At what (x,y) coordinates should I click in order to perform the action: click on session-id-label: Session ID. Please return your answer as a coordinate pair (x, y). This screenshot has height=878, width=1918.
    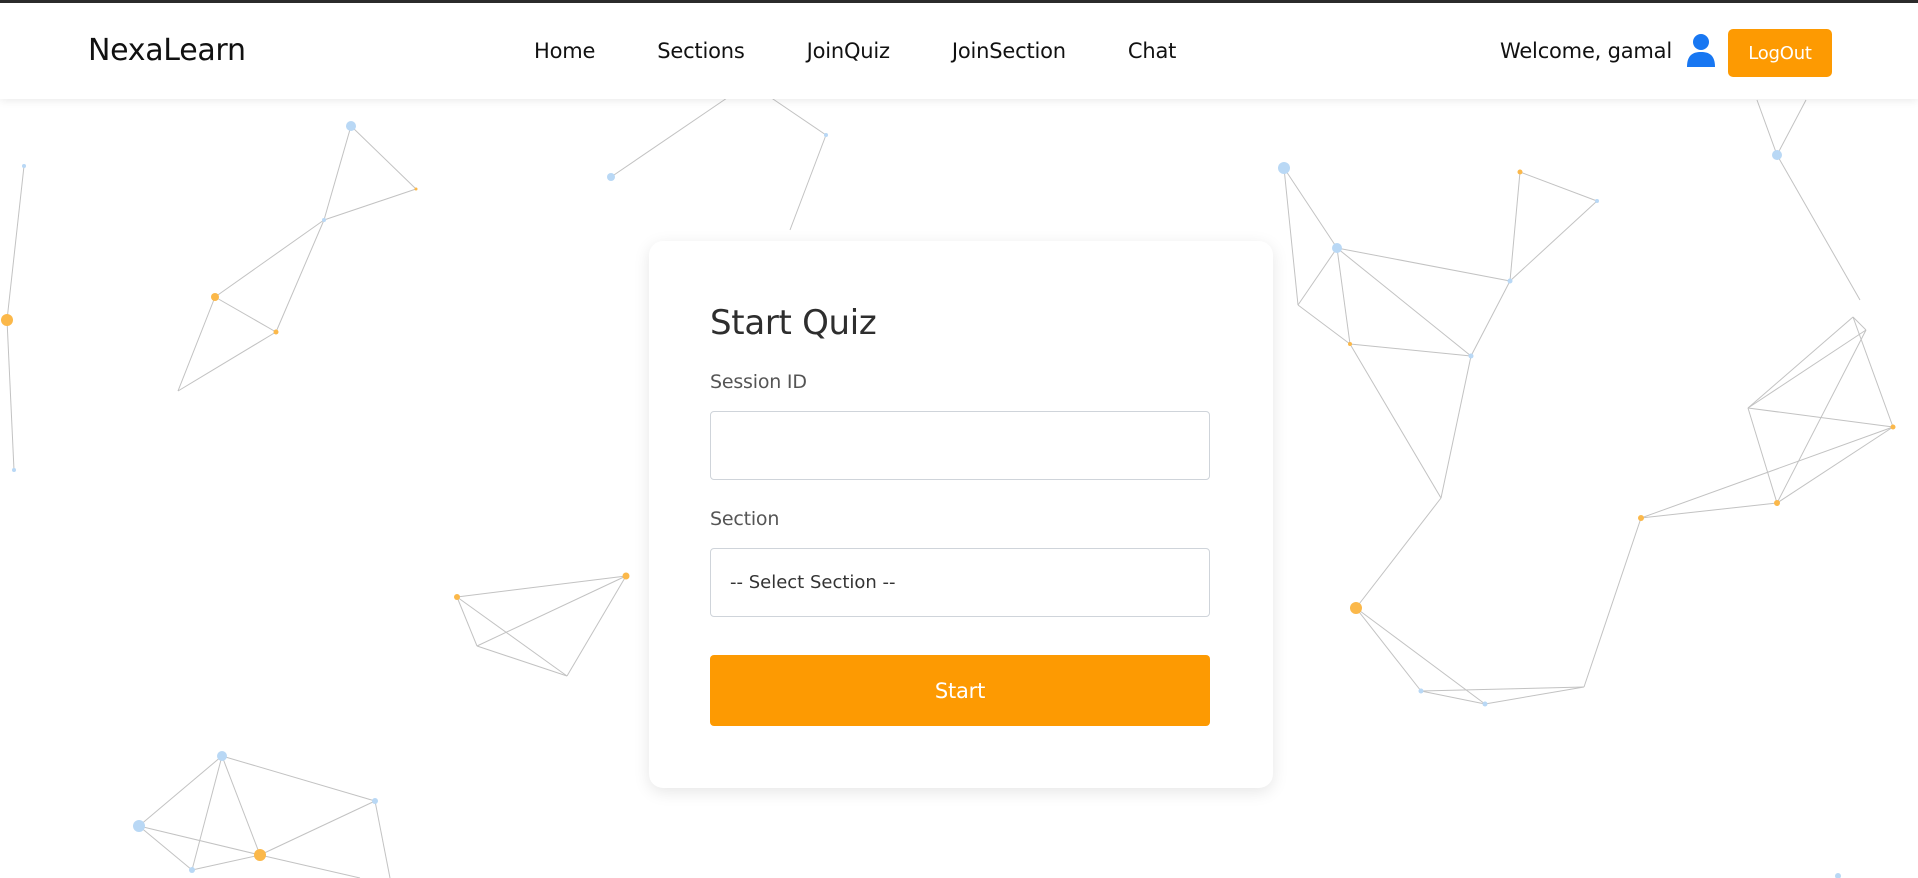
    Looking at the image, I should click on (758, 382).